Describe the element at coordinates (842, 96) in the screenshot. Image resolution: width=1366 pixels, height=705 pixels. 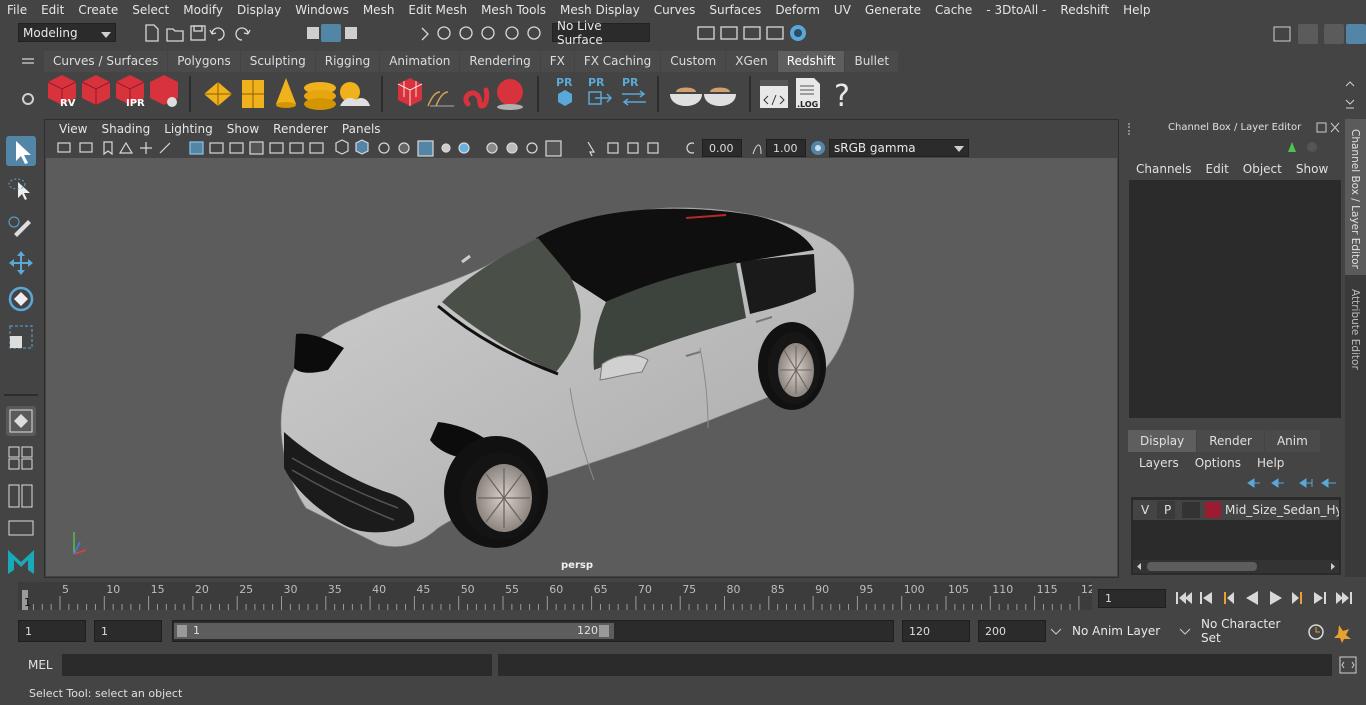
I see `help-icon: ?` at that location.